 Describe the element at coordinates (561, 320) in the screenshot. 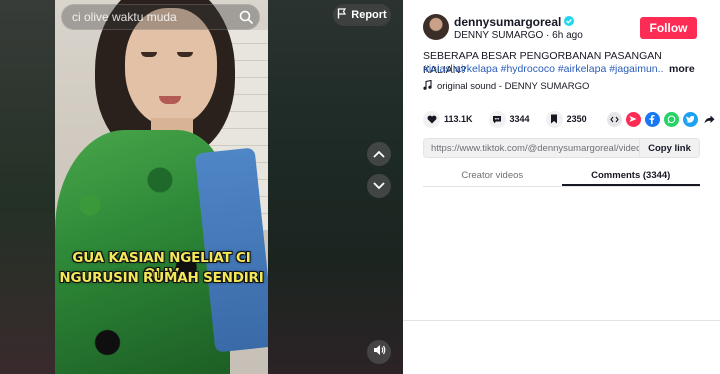

I see `panel-divider` at that location.